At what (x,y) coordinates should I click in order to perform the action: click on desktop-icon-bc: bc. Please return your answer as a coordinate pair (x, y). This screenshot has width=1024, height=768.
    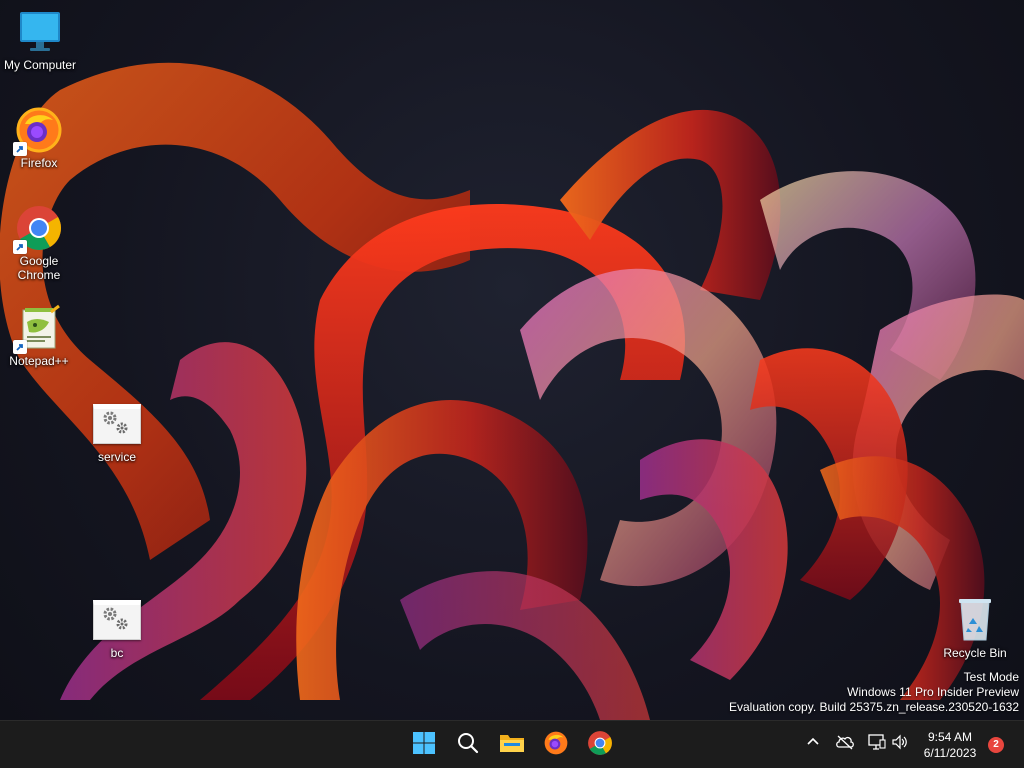
    Looking at the image, I should click on (117, 626).